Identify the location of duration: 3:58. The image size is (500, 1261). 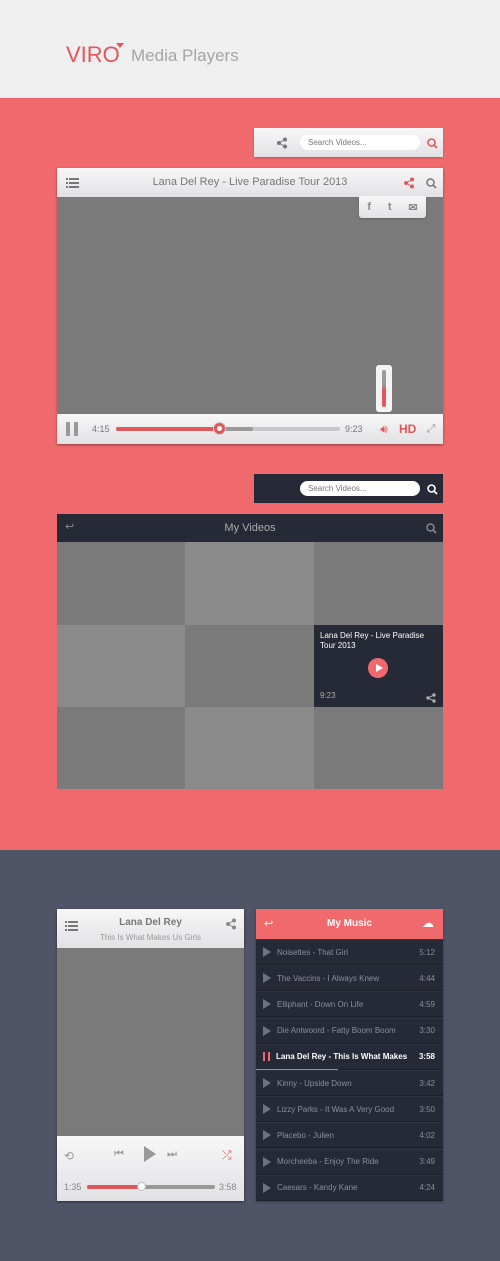
(228, 1187).